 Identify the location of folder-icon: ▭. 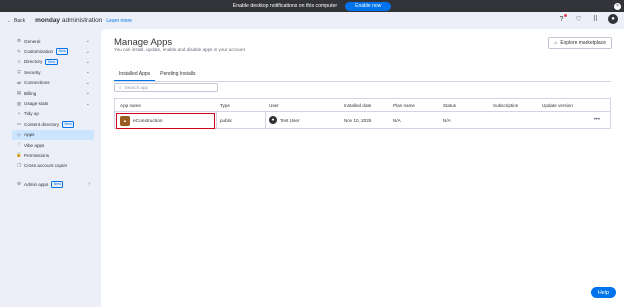
(19, 124).